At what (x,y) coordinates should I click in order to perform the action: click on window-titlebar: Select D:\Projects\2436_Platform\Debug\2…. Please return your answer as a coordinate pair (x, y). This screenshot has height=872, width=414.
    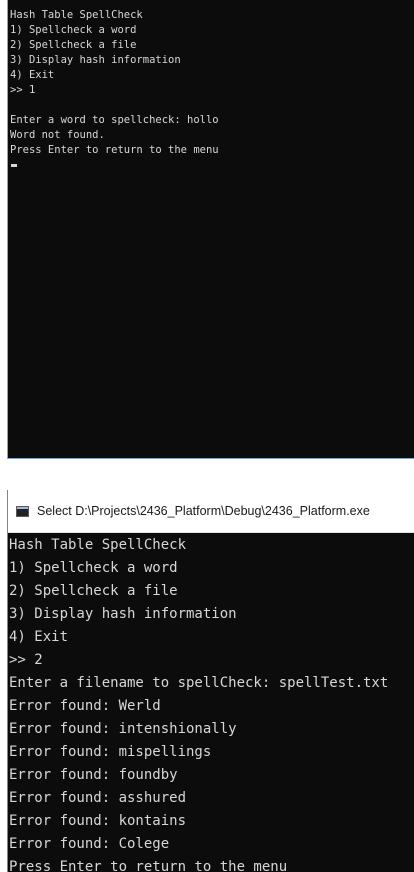
    Looking at the image, I should click on (211, 511).